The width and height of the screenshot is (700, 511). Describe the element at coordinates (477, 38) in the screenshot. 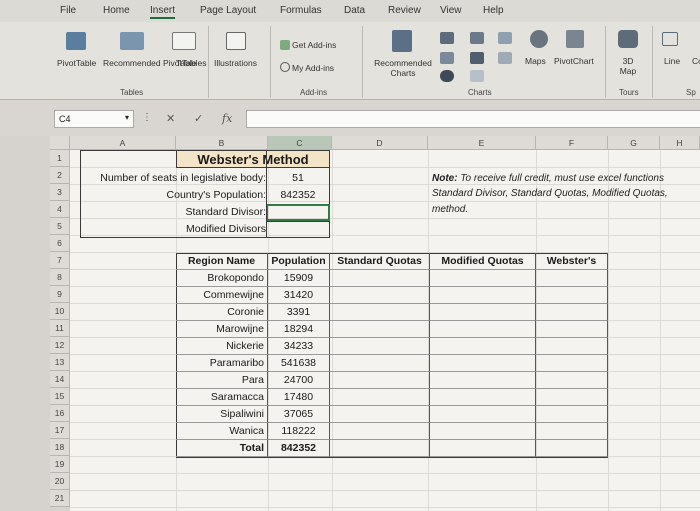

I see `hierarchy-chart-icon` at that location.